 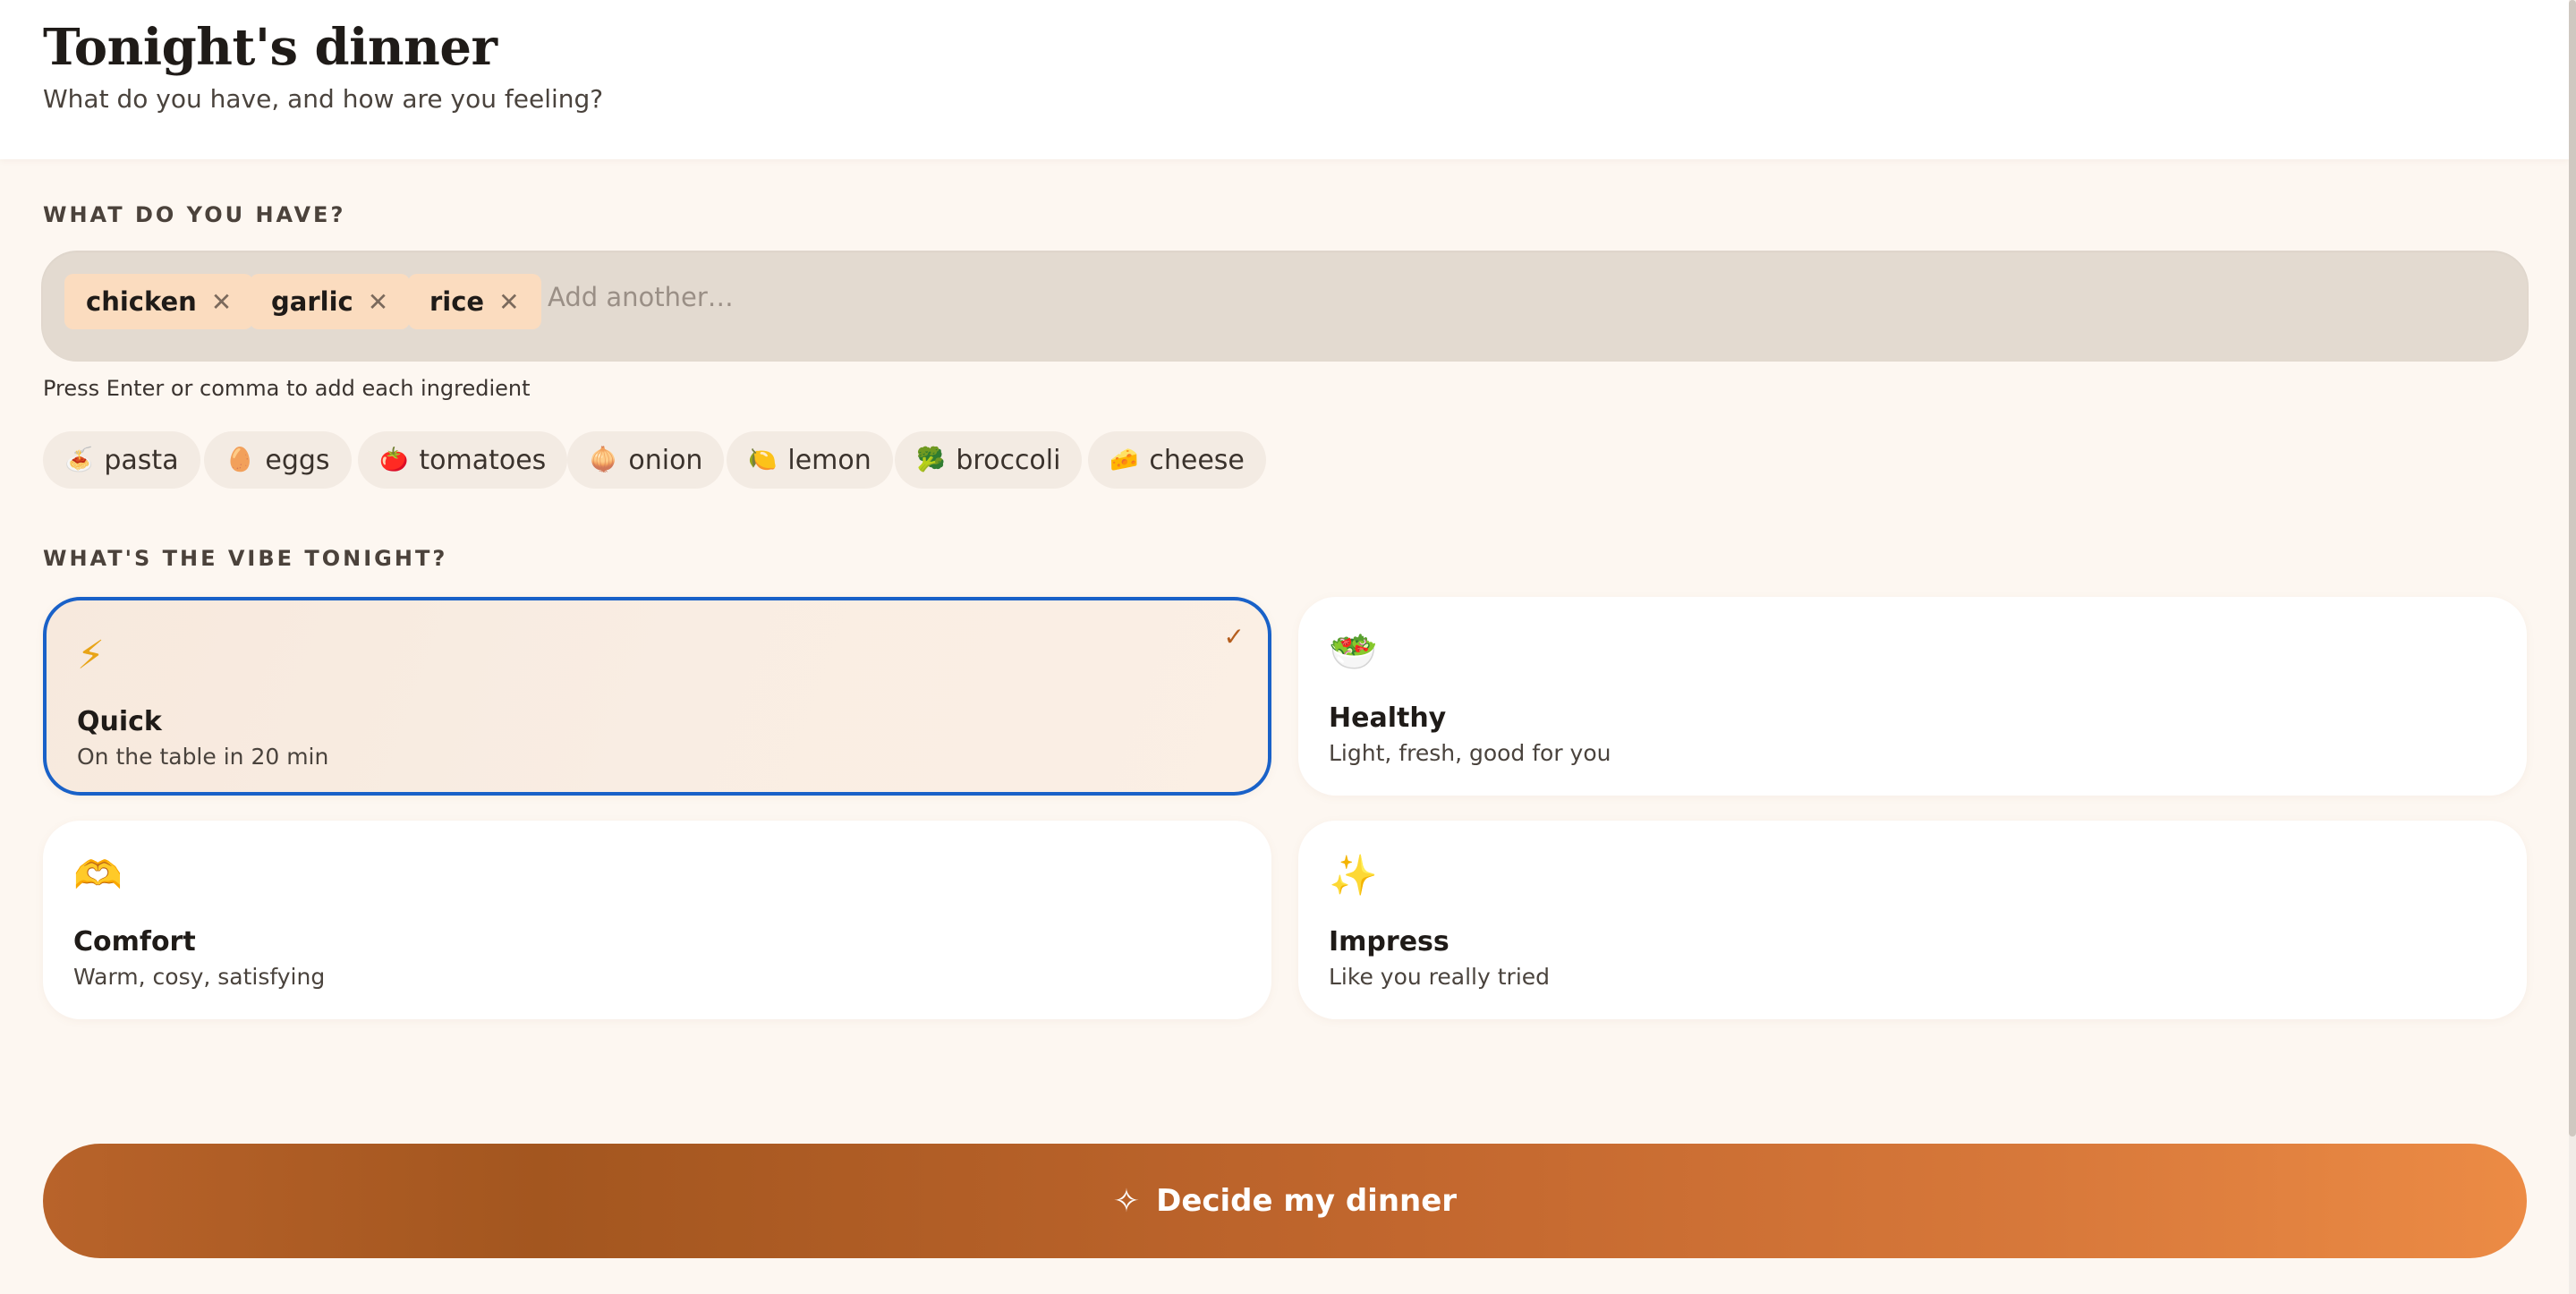 What do you see at coordinates (394, 460) in the screenshot?
I see `tomato-icon: 🍅` at bounding box center [394, 460].